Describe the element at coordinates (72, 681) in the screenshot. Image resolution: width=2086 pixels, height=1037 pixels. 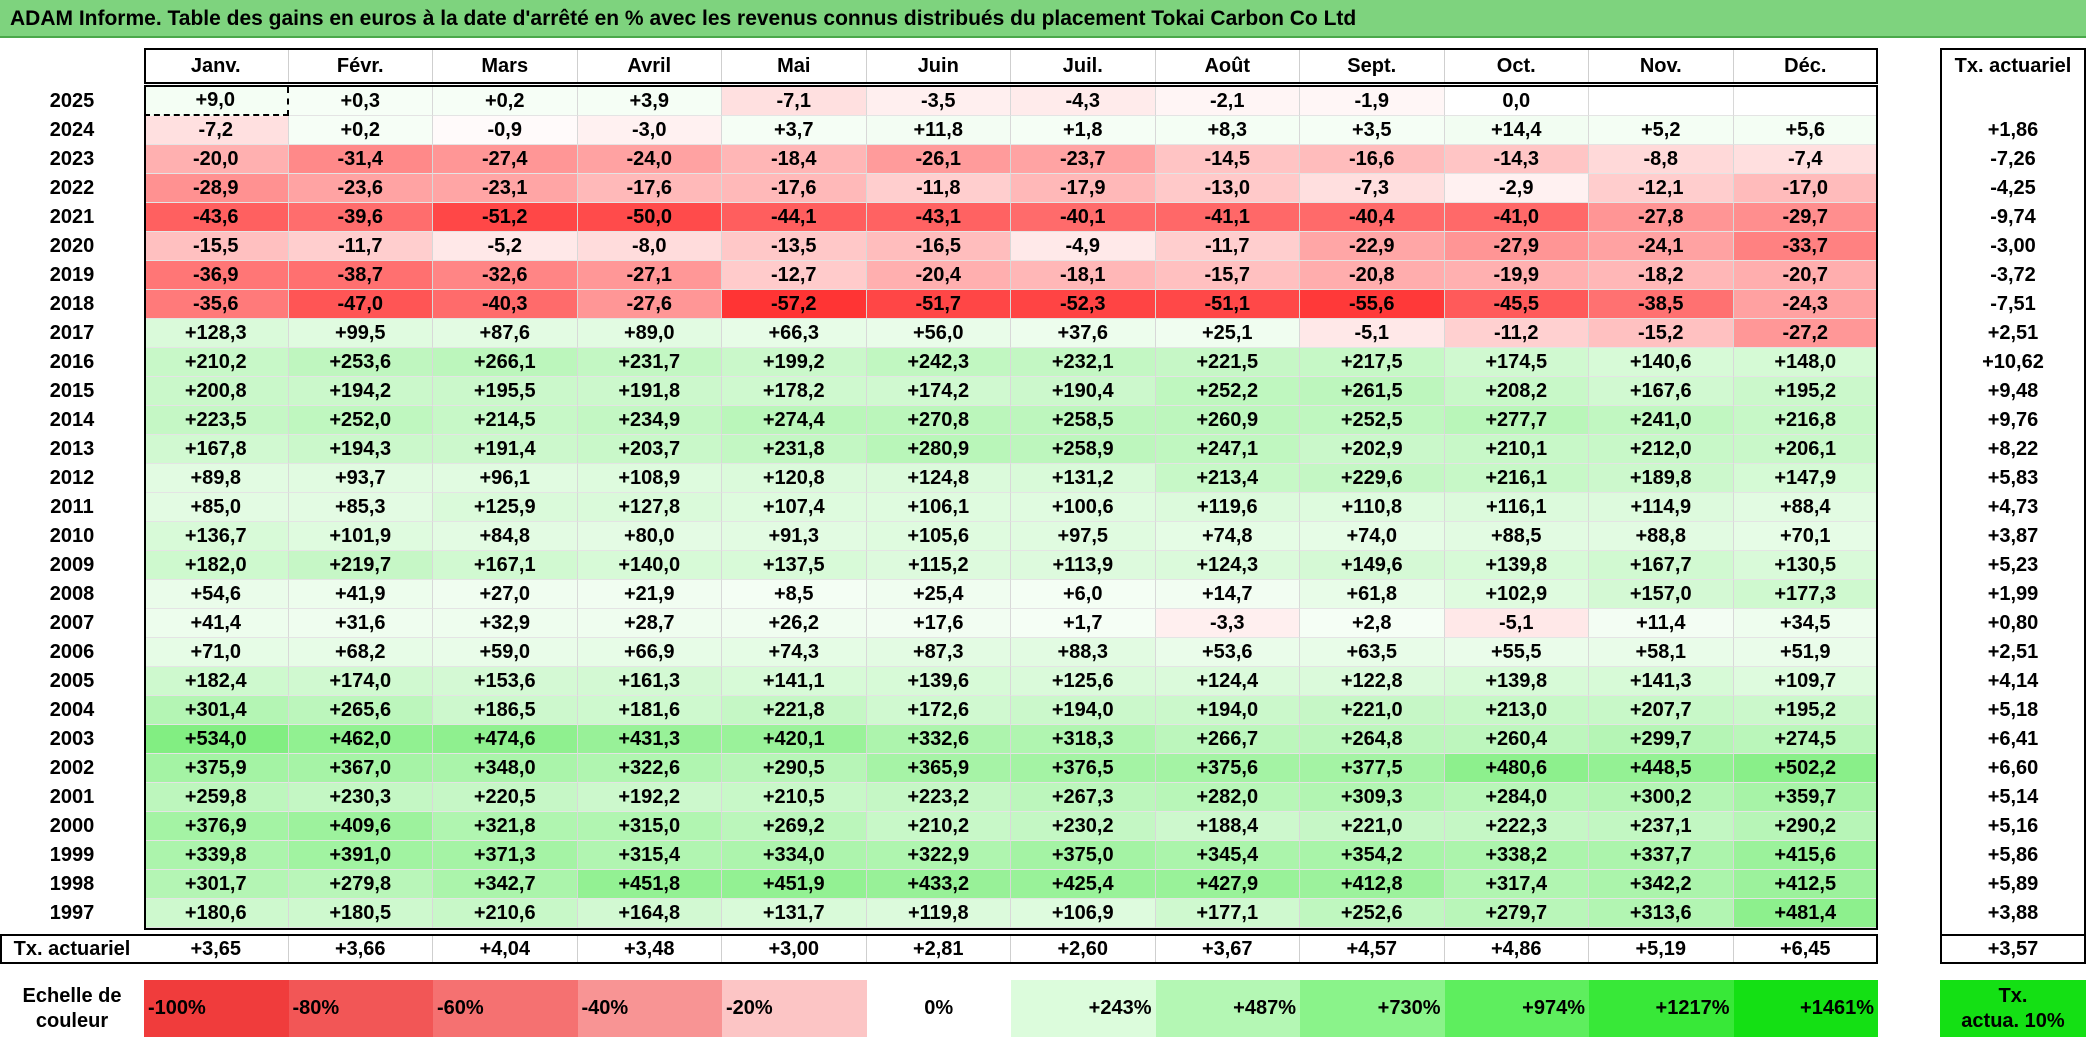
I see `row-year-label: 2005` at that location.